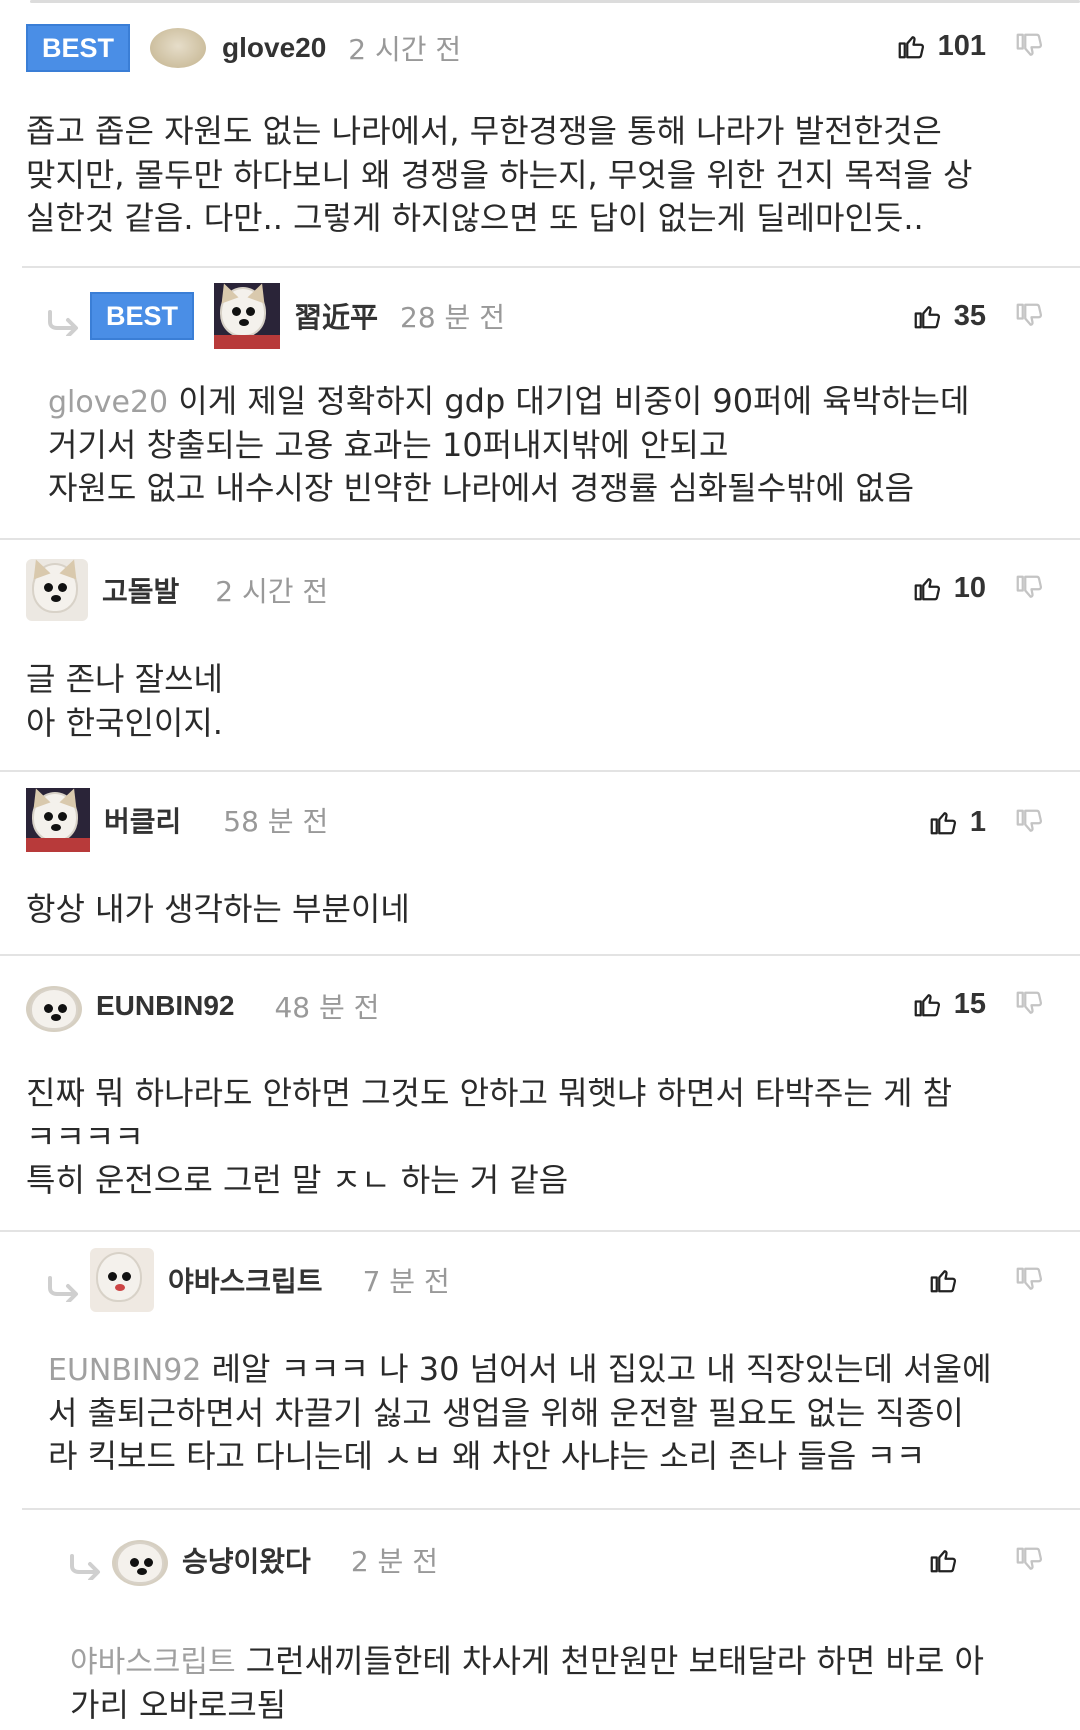  Describe the element at coordinates (153, 1662) in the screenshot. I see `mention: 야바스크립트` at that location.